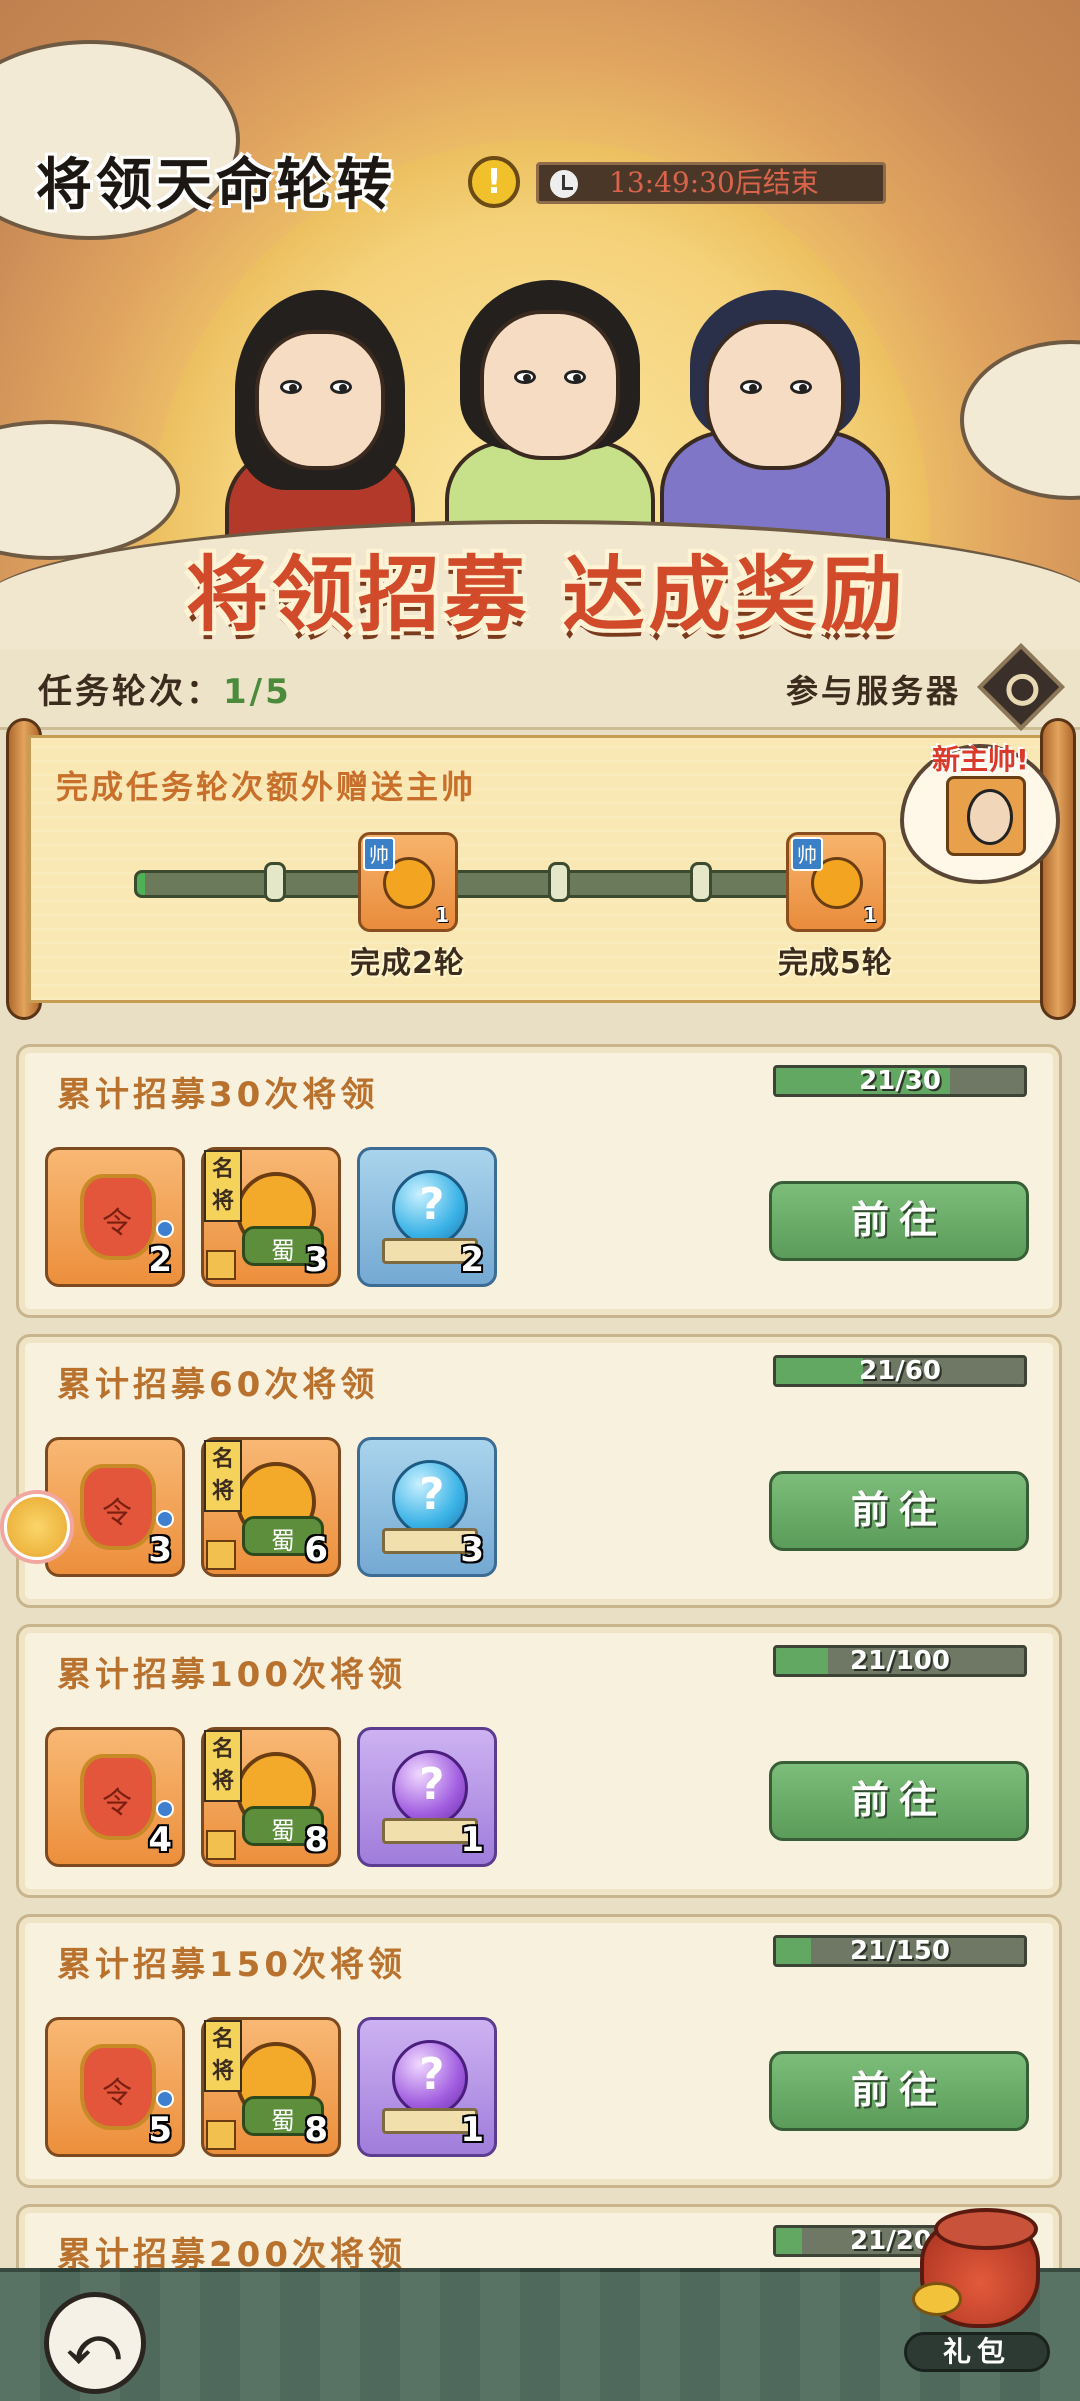 This screenshot has height=2401, width=1080. I want to click on task-progress-bar: 21/60, so click(900, 1371).